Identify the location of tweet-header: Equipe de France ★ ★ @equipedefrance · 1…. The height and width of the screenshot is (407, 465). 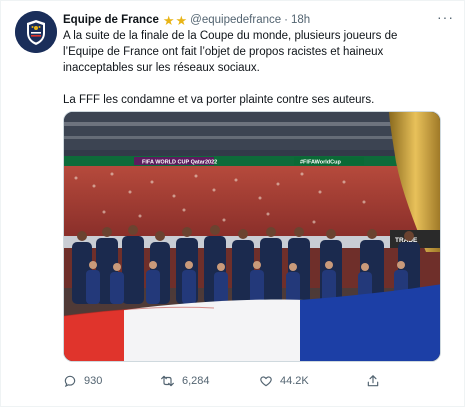
(253, 20).